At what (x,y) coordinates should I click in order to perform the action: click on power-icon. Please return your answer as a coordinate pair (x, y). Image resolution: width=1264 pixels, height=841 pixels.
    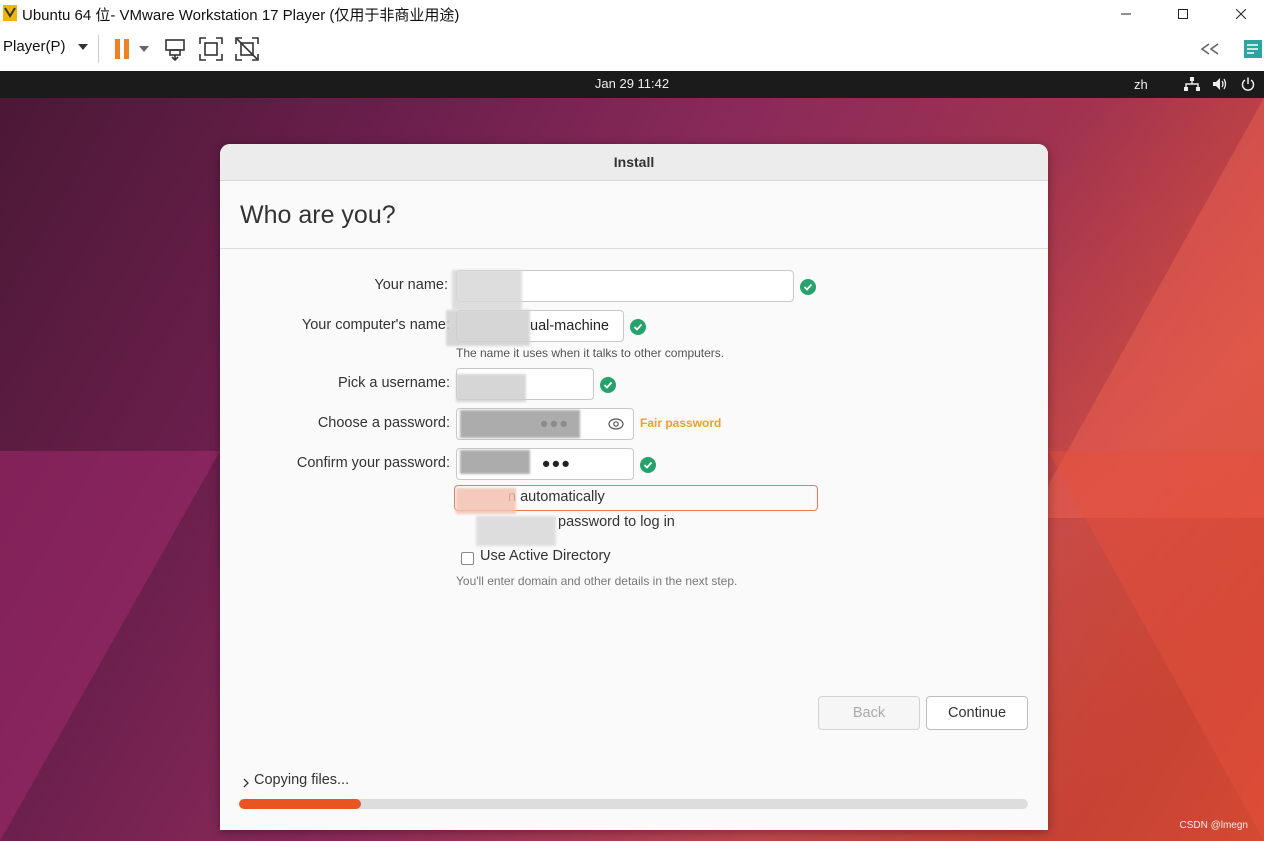
    Looking at the image, I should click on (1248, 84).